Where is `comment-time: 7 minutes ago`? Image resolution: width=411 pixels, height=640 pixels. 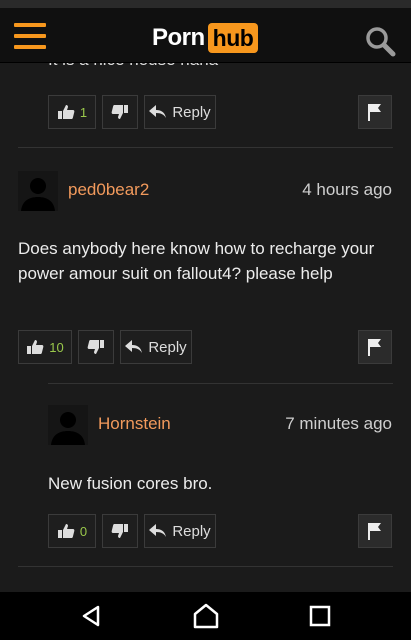
comment-time: 7 minutes ago is located at coordinates (338, 423).